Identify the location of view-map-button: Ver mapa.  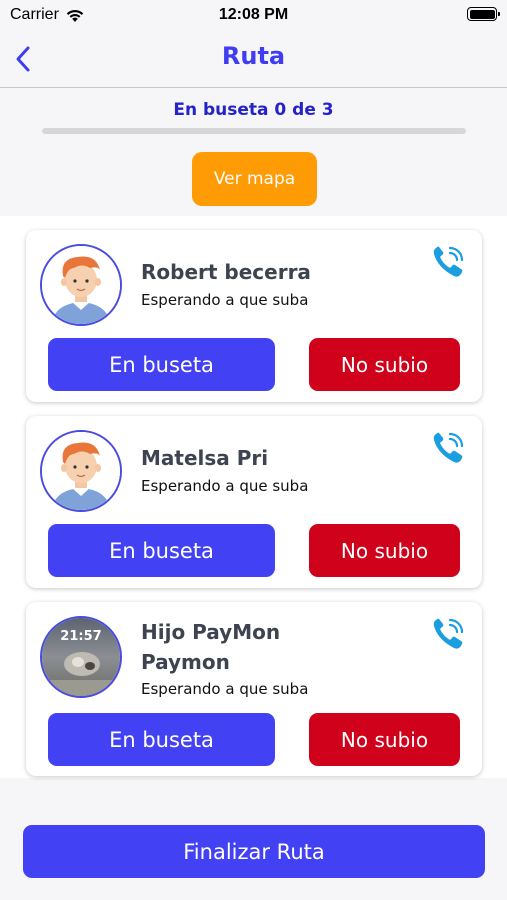
(254, 179).